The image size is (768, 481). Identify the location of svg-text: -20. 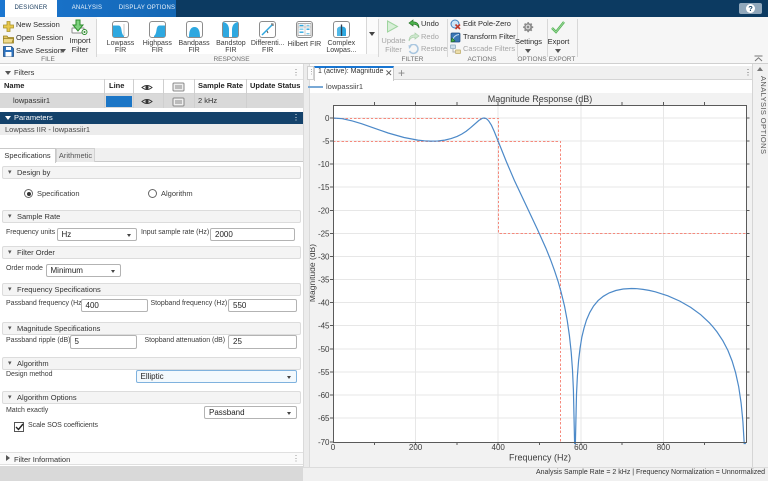
(324, 210).